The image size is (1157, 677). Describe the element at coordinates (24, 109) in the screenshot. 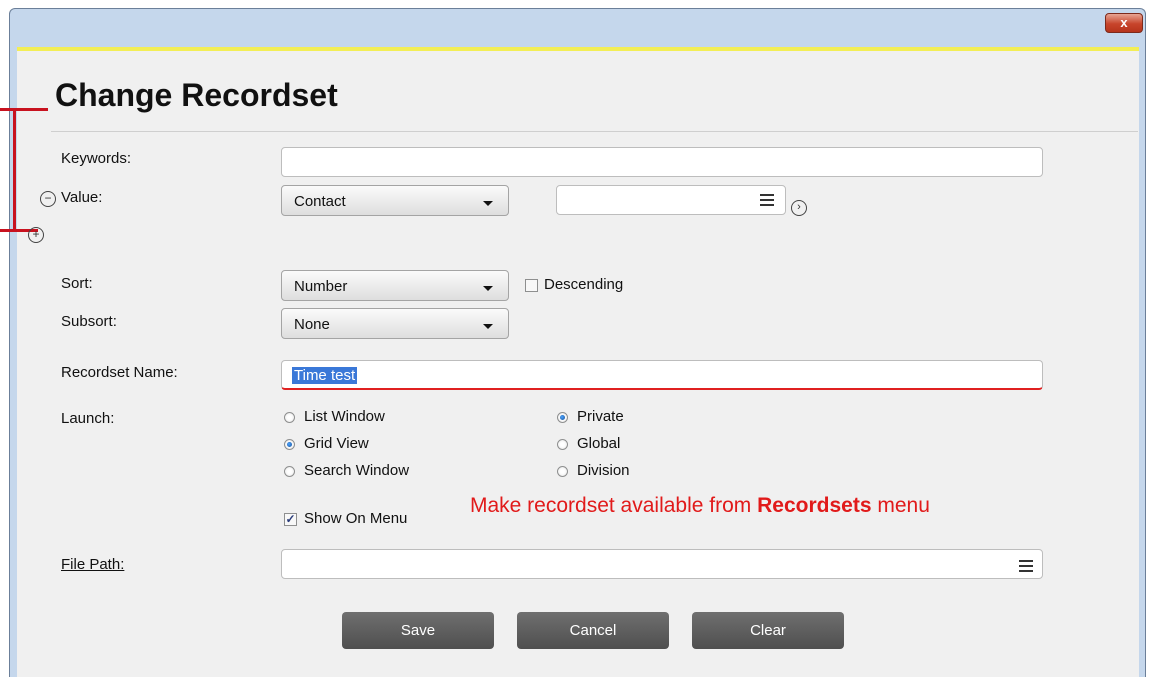

I see `annotation-bracket-top` at that location.